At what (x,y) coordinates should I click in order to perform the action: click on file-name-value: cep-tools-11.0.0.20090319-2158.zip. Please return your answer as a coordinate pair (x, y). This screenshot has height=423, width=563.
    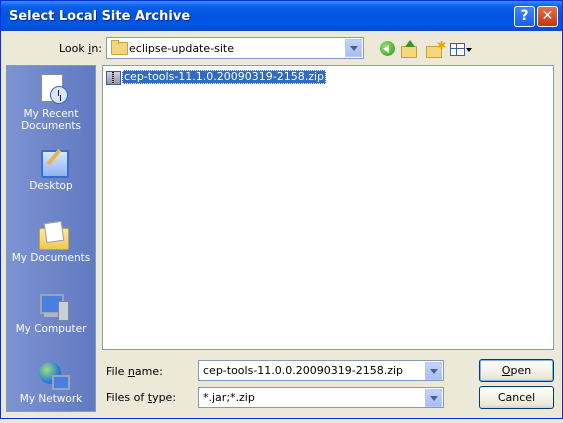
    Looking at the image, I should click on (303, 370).